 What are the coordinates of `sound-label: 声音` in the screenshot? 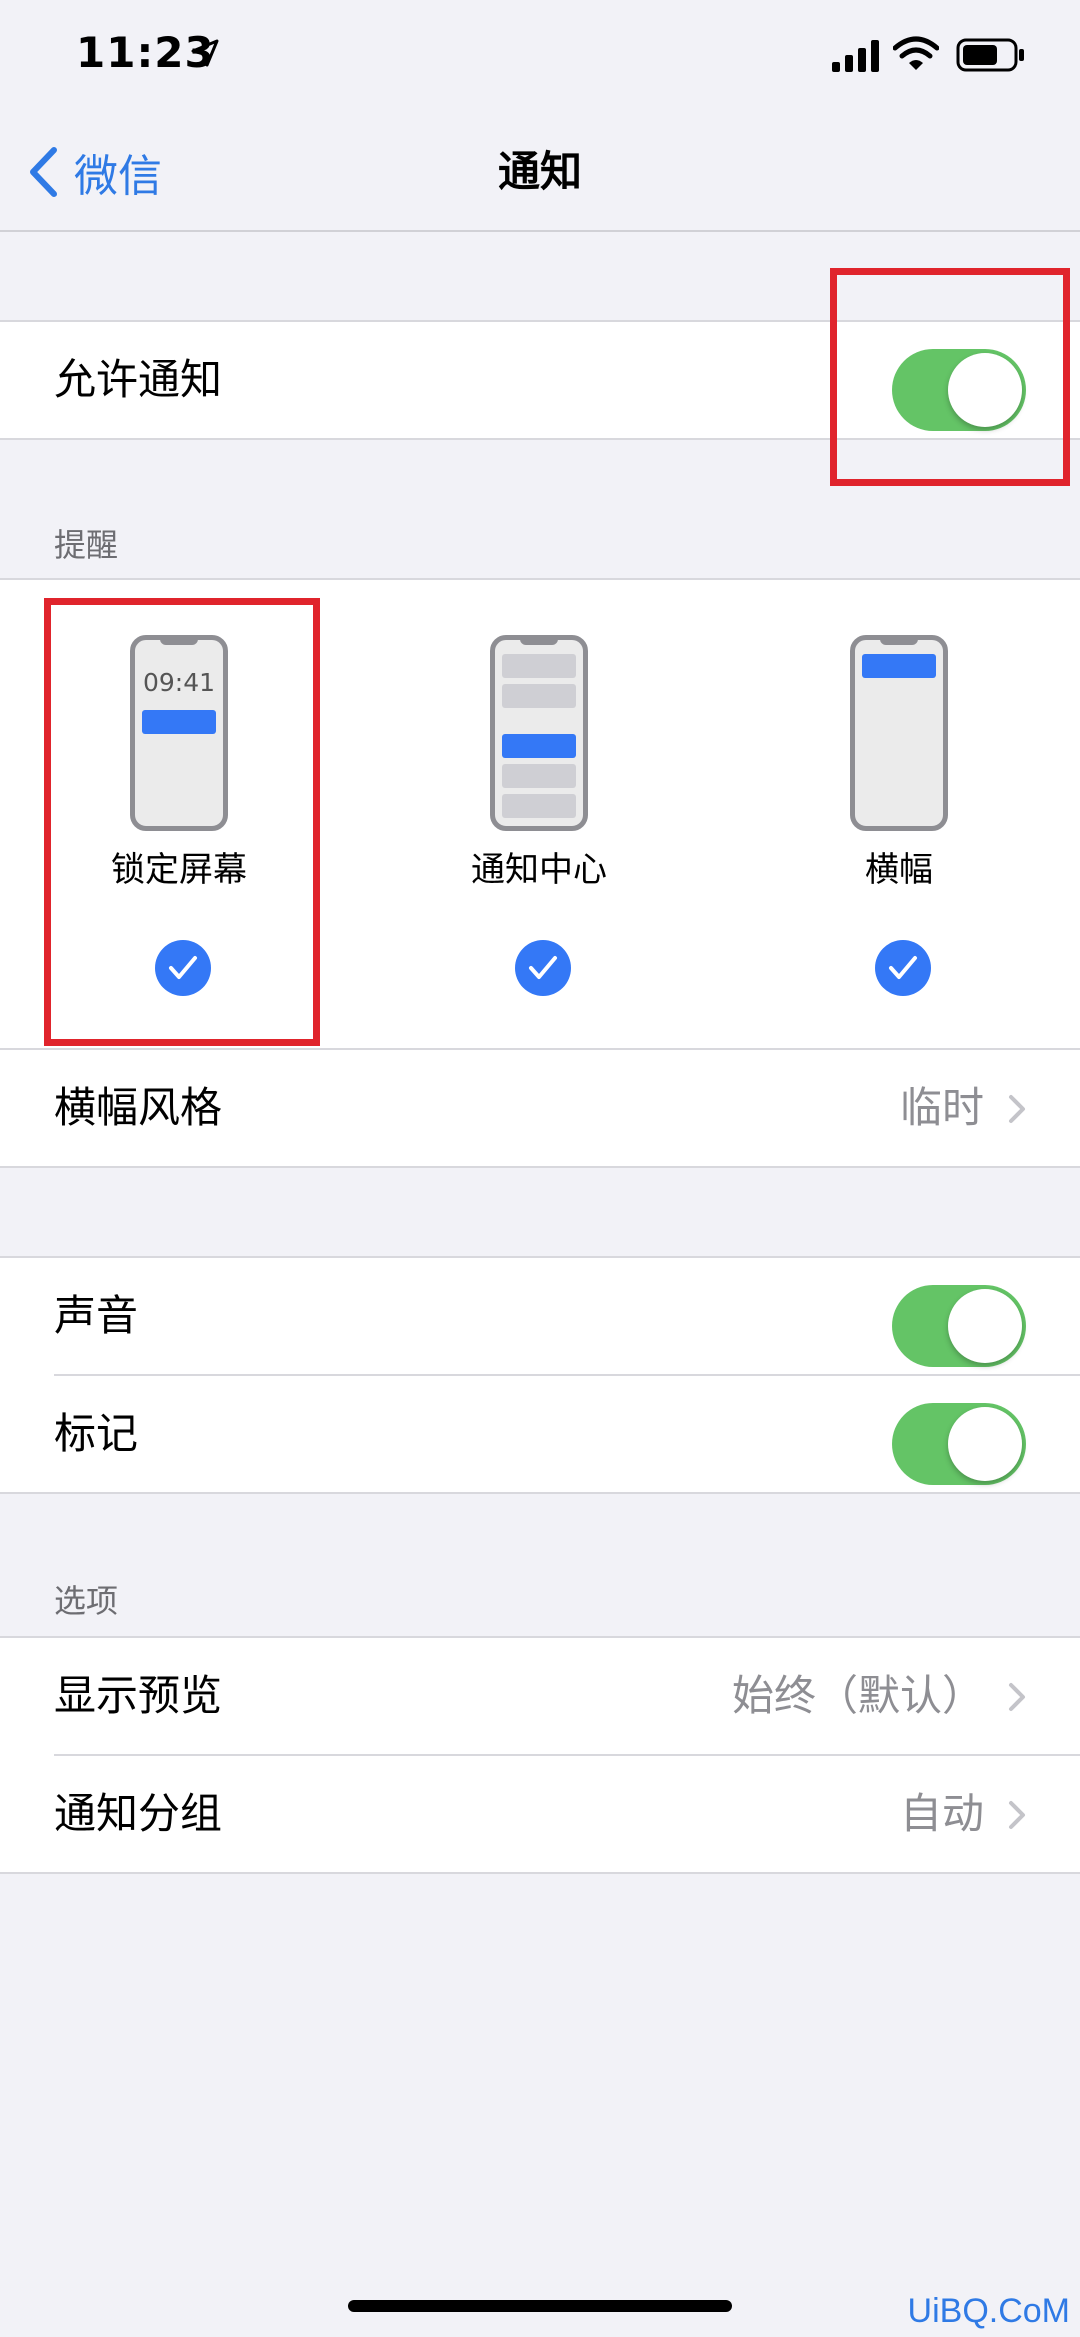 It's located at (96, 1315).